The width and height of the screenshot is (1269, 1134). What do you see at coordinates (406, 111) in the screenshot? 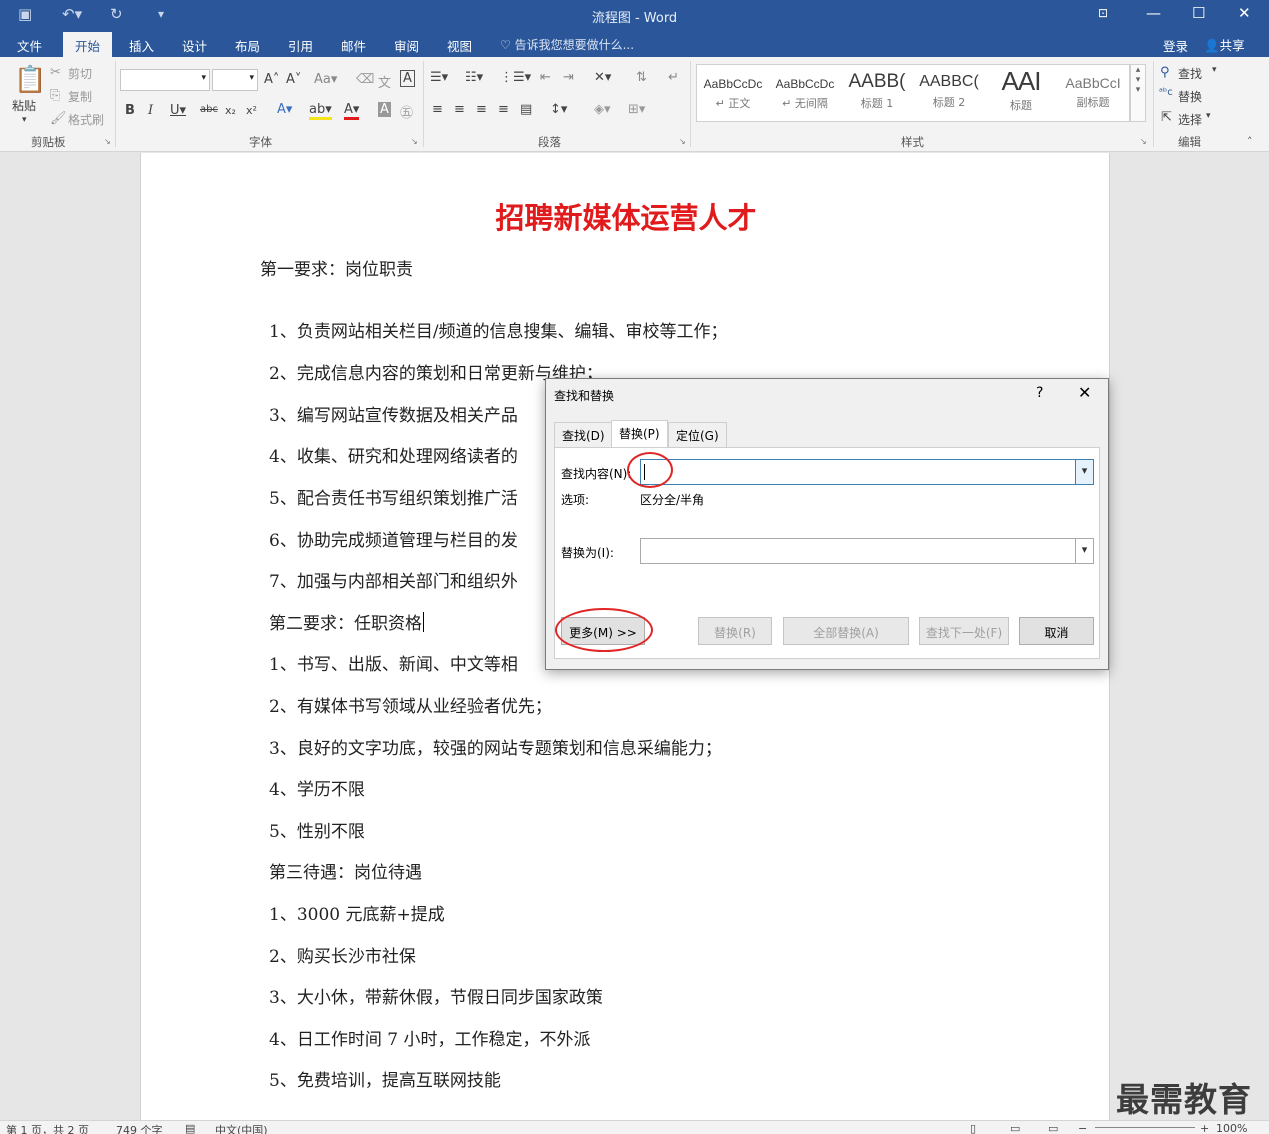
I see `enclose-char-icon: ㊄` at bounding box center [406, 111].